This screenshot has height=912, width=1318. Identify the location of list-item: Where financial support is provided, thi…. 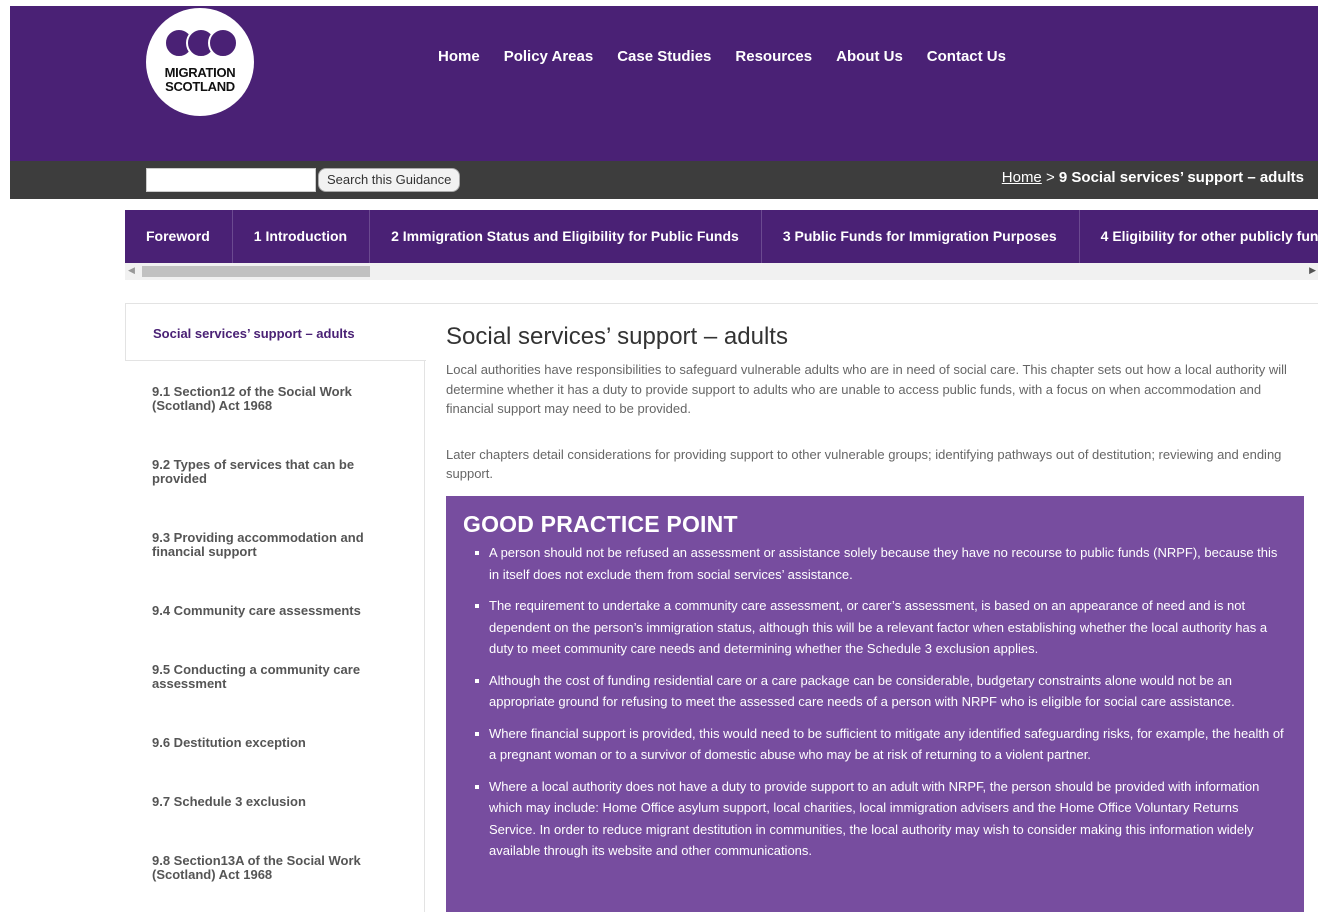
(874, 744).